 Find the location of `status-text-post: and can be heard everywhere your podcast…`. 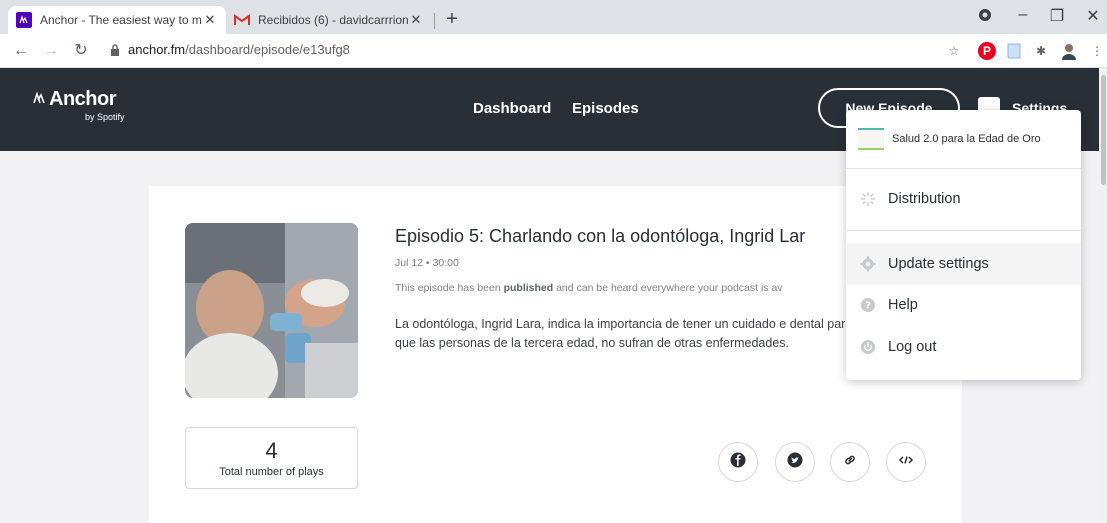

status-text-post: and can be heard everywhere your podcast… is located at coordinates (668, 288).